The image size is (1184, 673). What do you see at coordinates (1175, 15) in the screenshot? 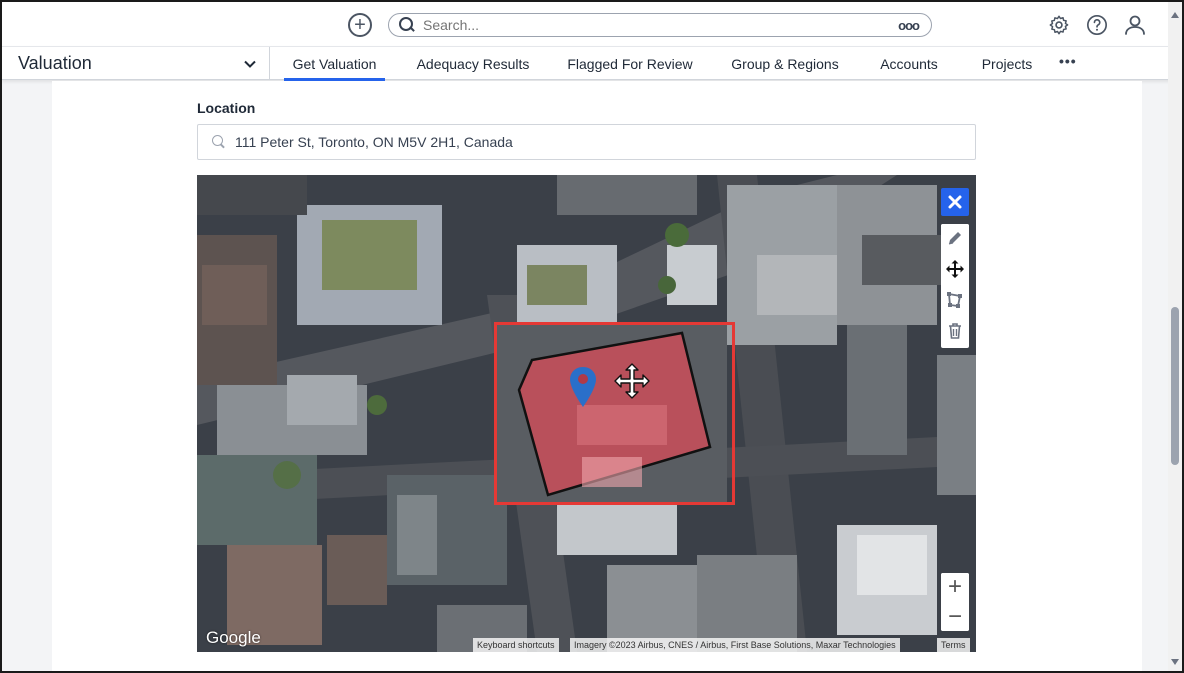
I see `scroll-up-icon` at bounding box center [1175, 15].